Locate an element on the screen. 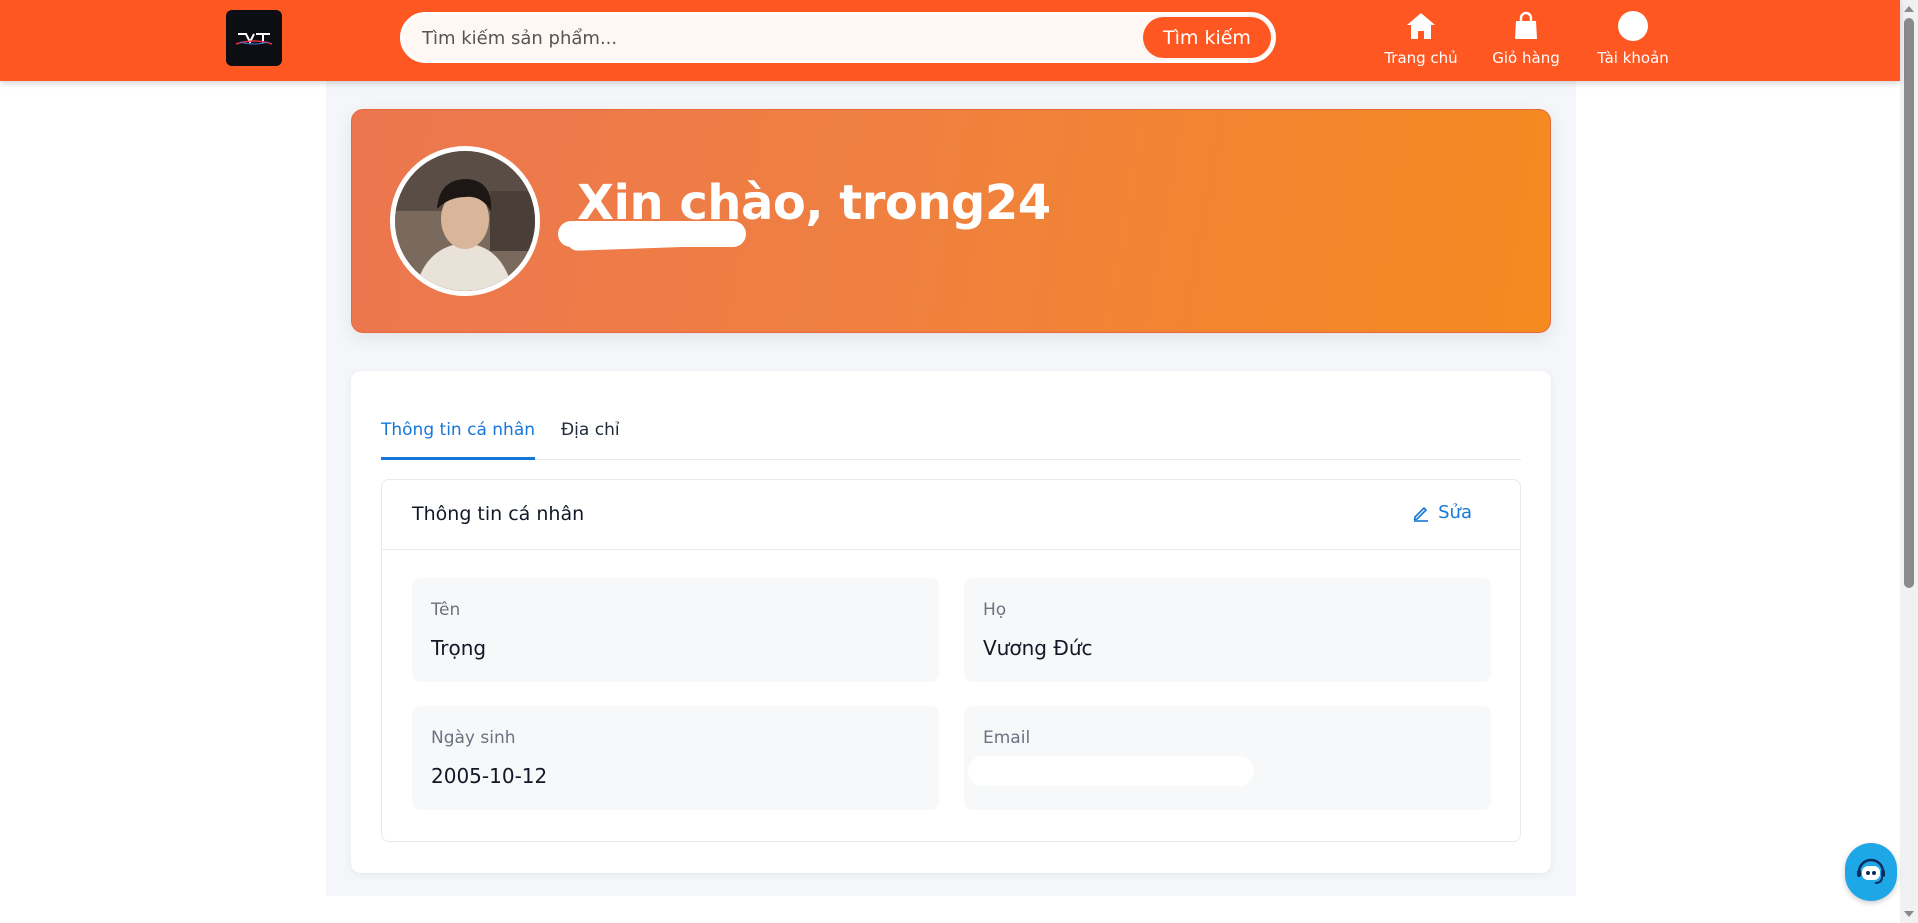  edit-button-label: Sửa is located at coordinates (1455, 512).